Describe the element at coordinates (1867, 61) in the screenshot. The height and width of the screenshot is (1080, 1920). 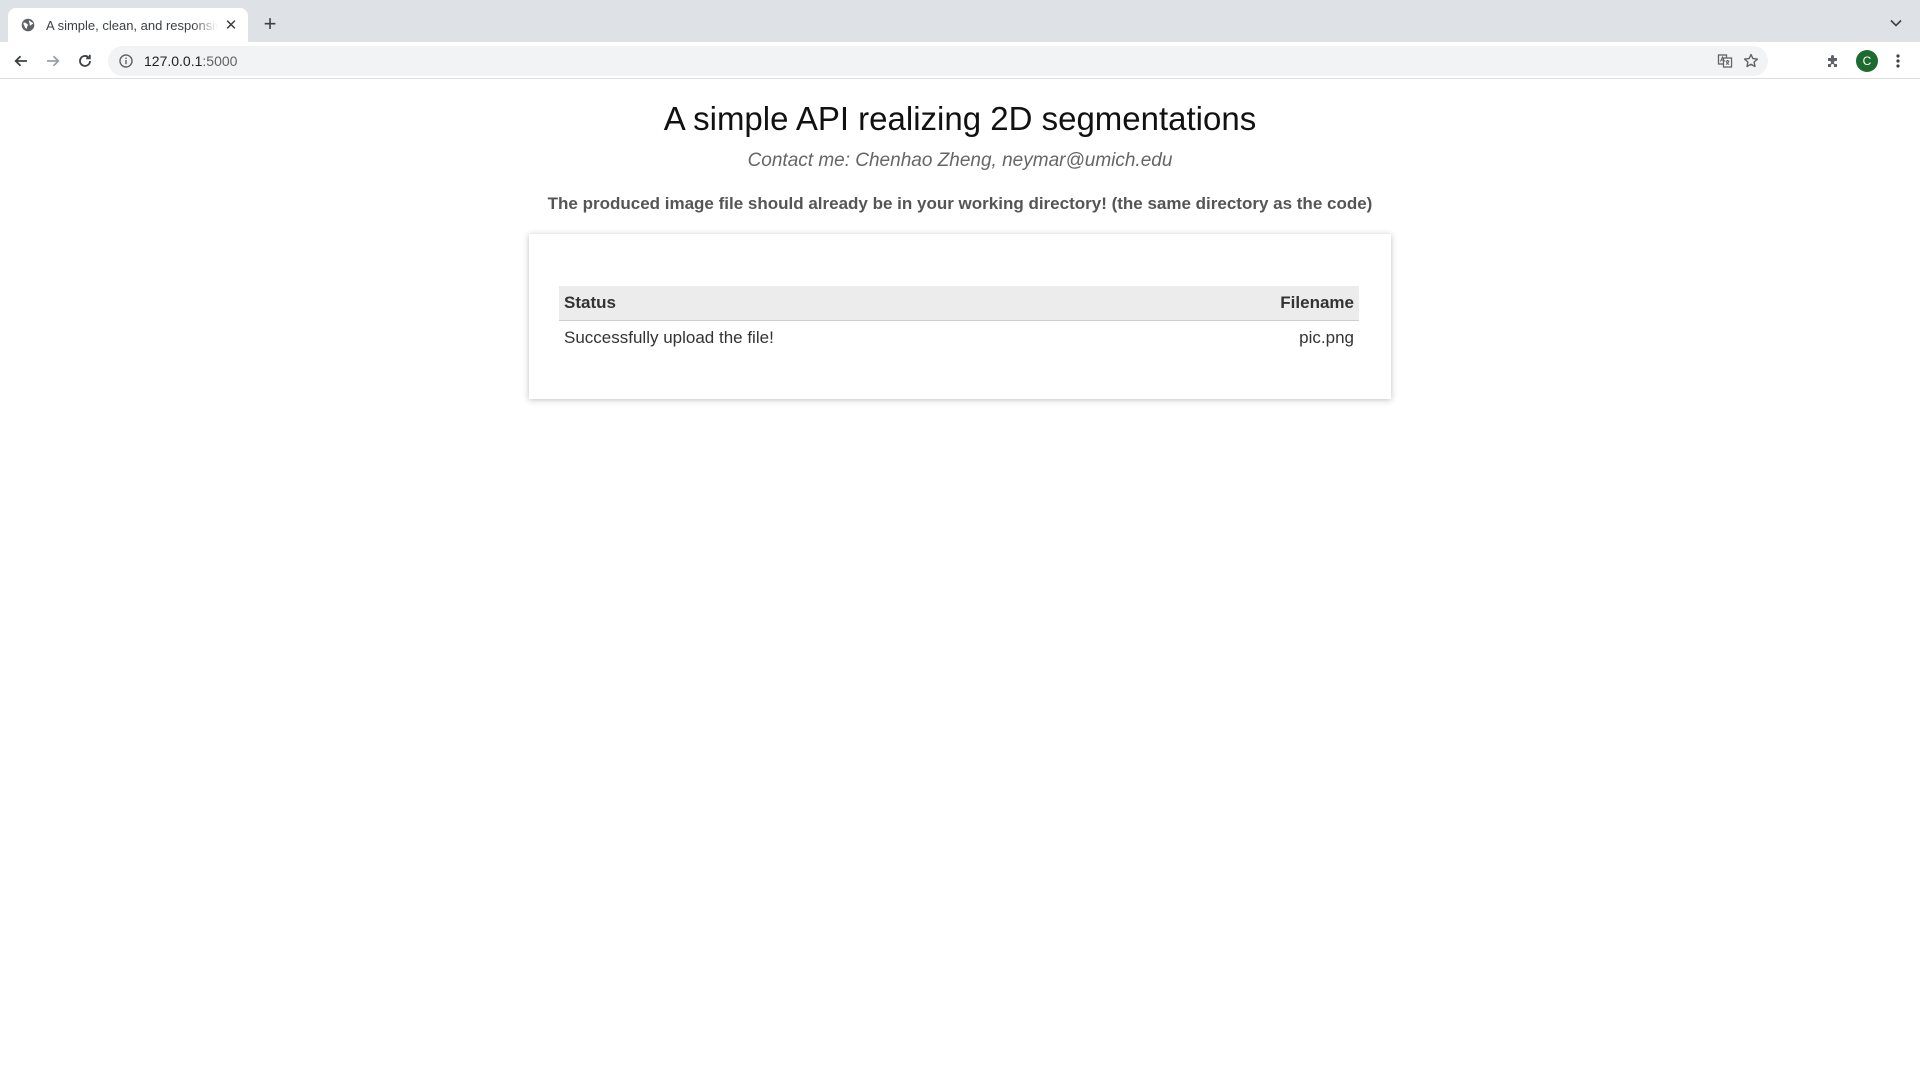
I see `avatar: C` at that location.